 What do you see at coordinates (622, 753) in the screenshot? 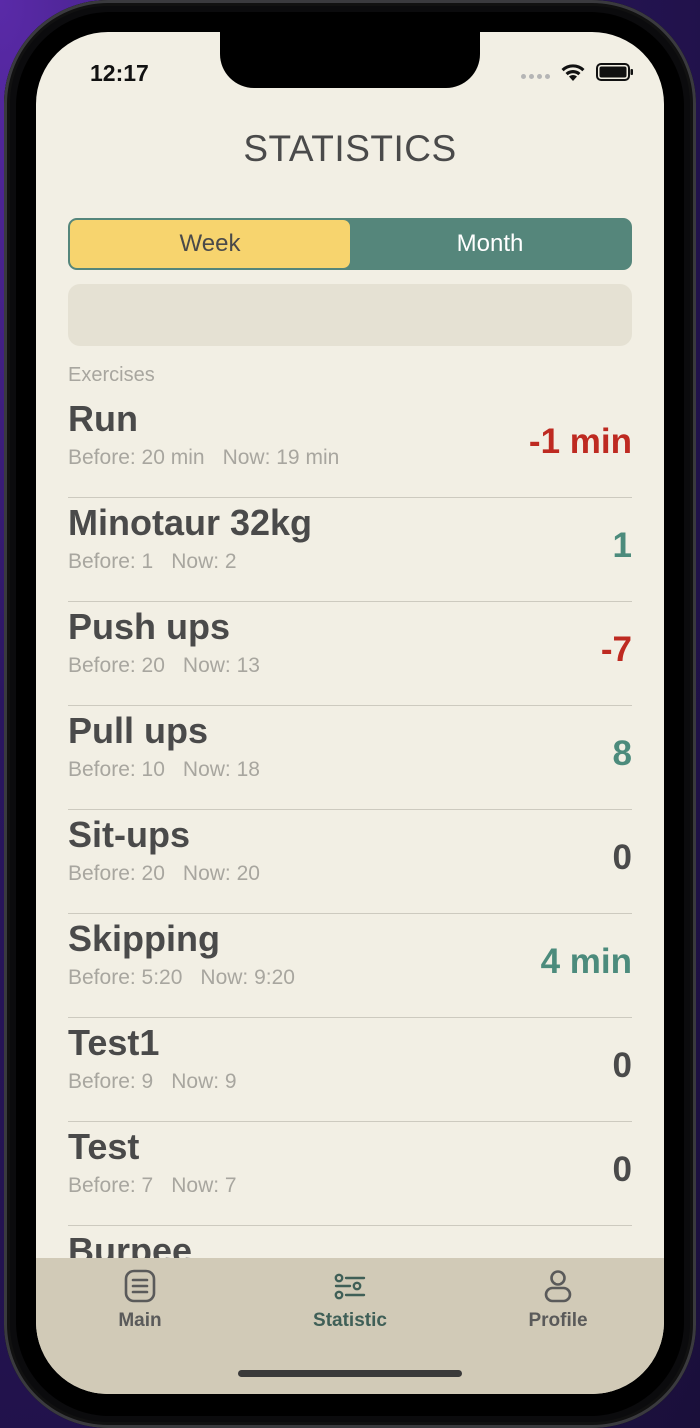
I see `exercise-delta: 8` at bounding box center [622, 753].